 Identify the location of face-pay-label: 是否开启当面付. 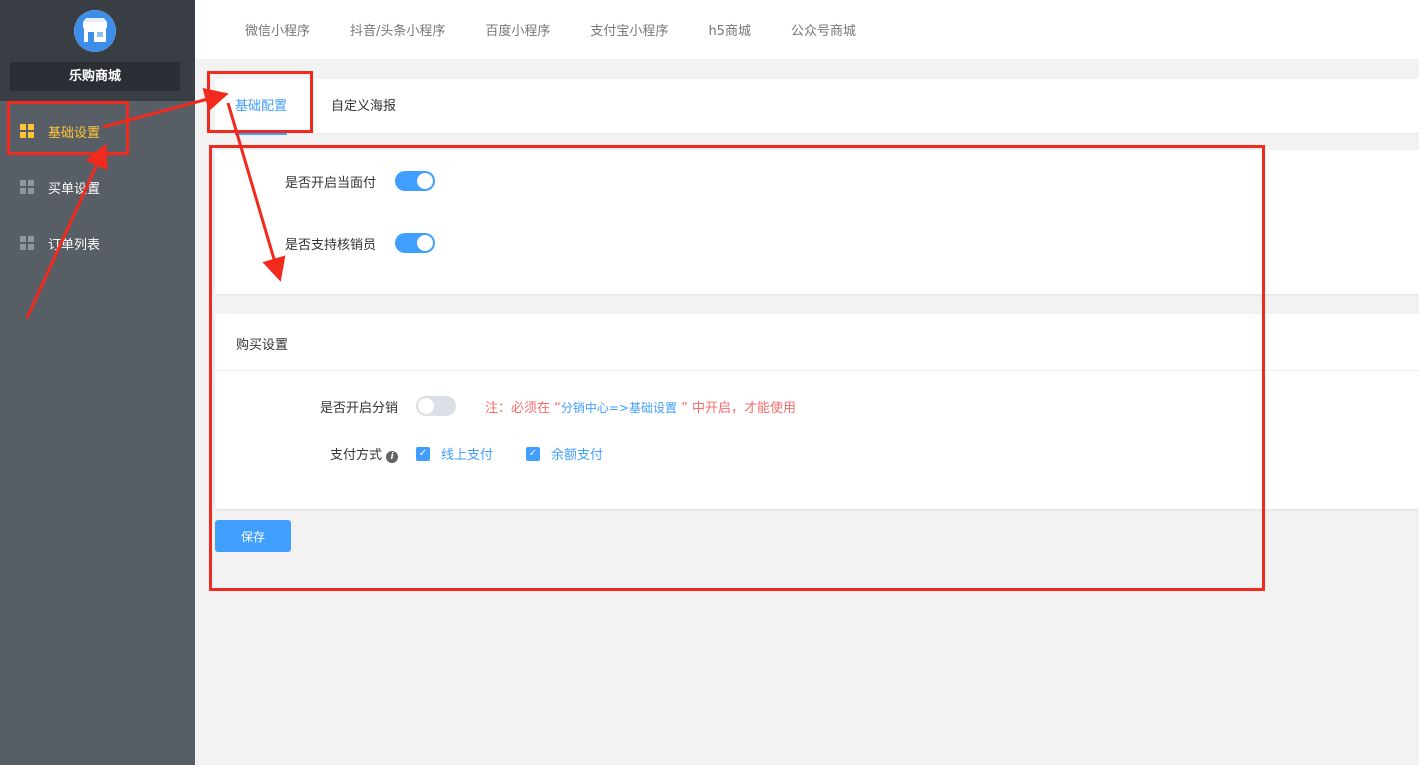
(331, 183).